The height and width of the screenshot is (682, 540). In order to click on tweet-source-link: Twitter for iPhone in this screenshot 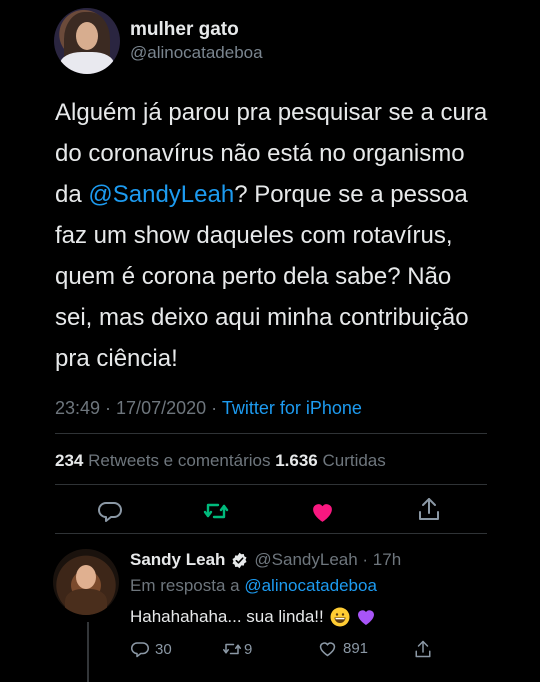, I will do `click(292, 408)`.